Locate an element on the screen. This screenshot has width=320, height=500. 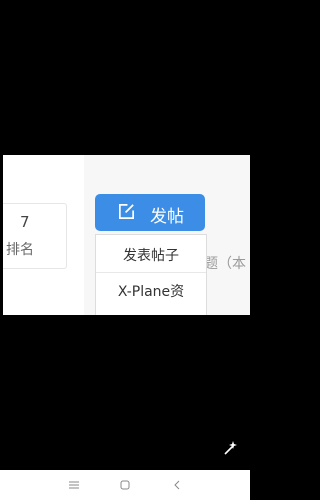
menu-item-publish-post: 发表帖子 is located at coordinates (151, 255).